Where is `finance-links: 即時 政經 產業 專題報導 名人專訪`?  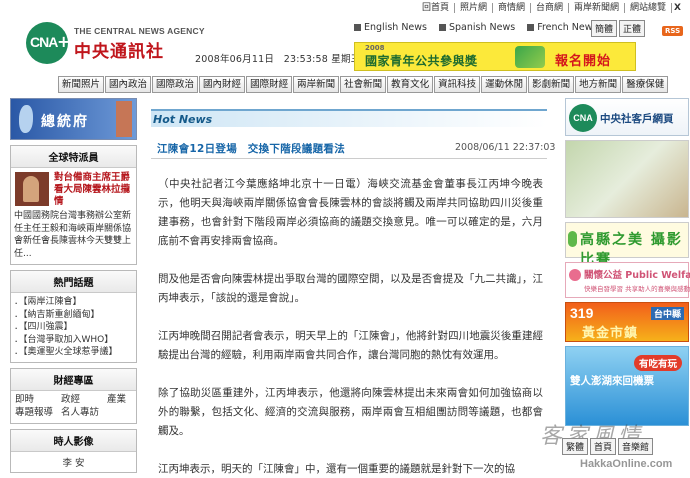
finance-links: 即時 政經 產業 專題報導 名人專訪 is located at coordinates (73, 407).